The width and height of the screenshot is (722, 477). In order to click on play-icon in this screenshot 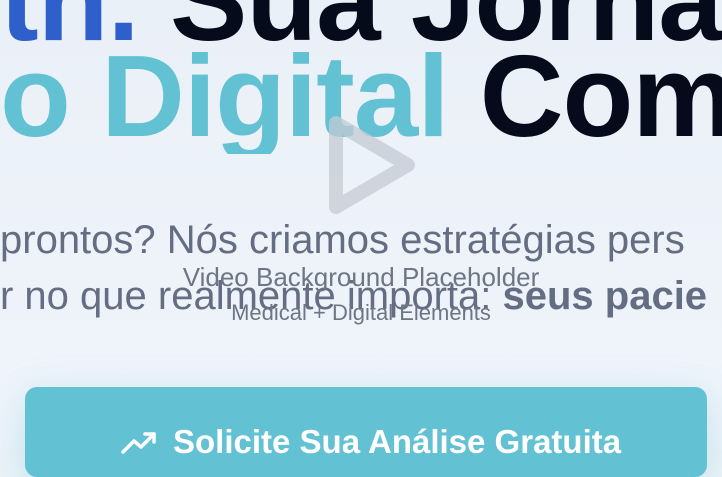, I will do `click(370, 168)`.